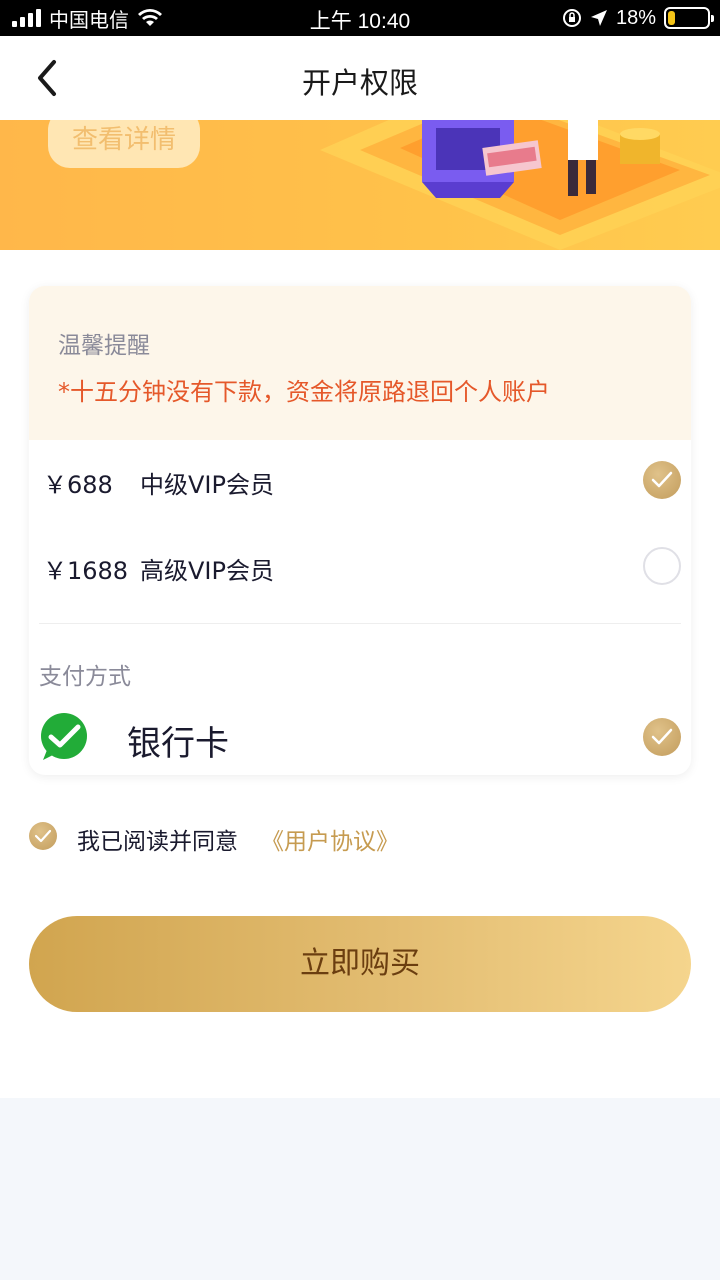 Image resolution: width=720 pixels, height=1280 pixels. Describe the element at coordinates (207, 485) in the screenshot. I see `plan-name: 中级VIP会员` at that location.